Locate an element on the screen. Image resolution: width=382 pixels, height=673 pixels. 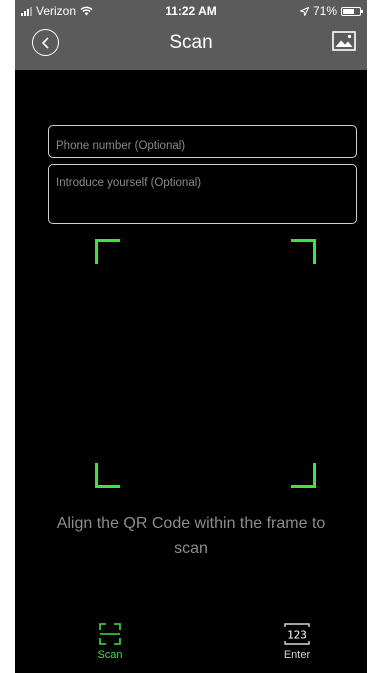
tab-enter: 123 Enter is located at coordinates (297, 641).